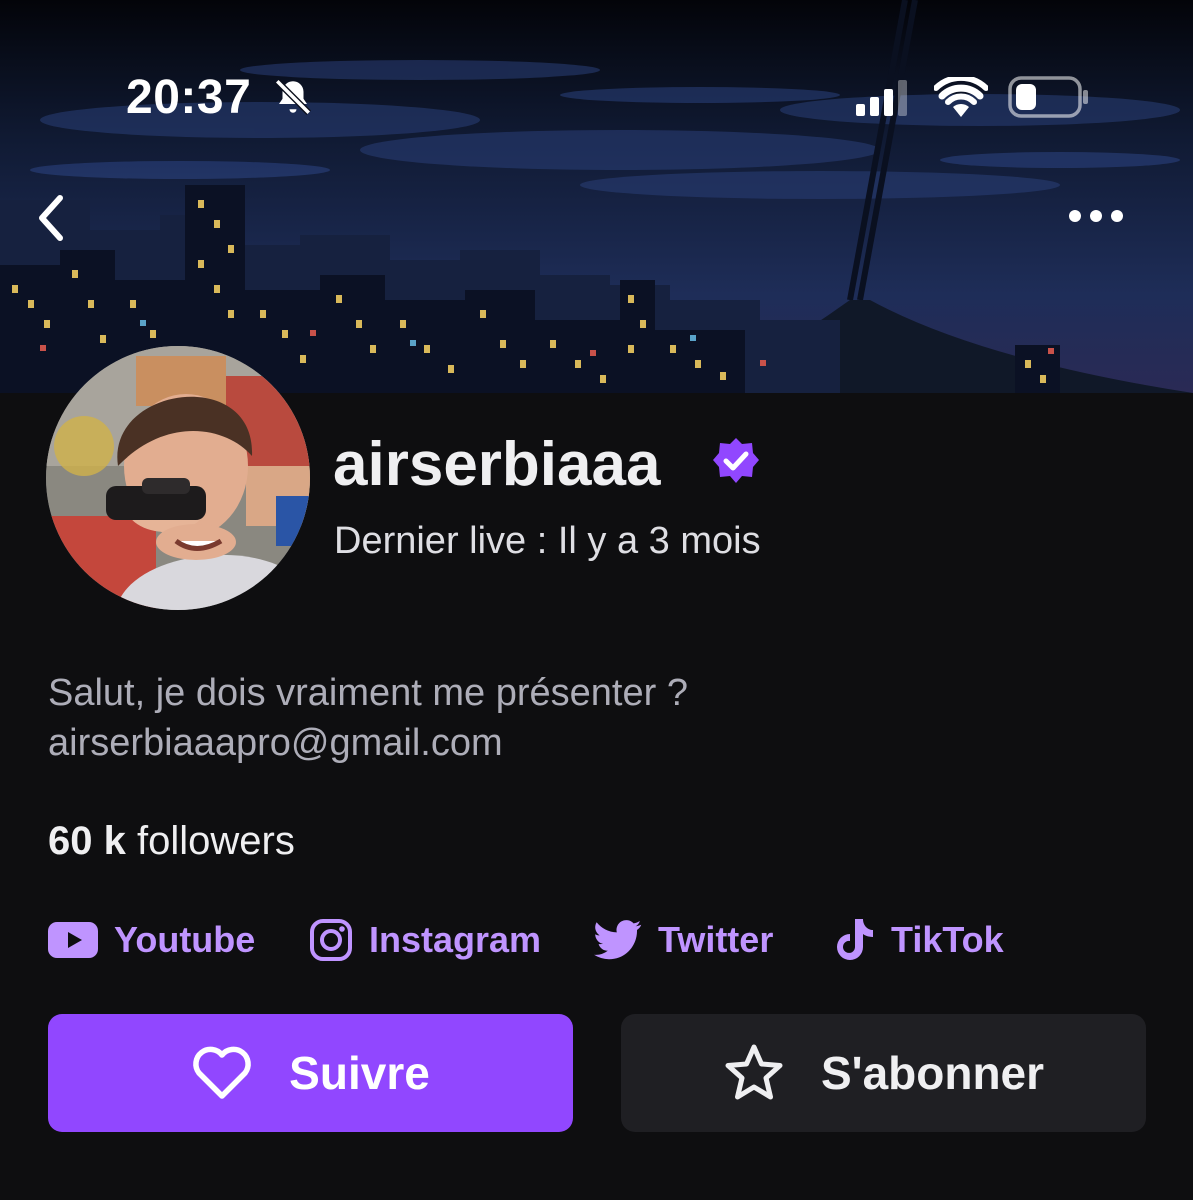 Image resolution: width=1193 pixels, height=1200 pixels. What do you see at coordinates (1106, 233) in the screenshot?
I see `more-options-button` at bounding box center [1106, 233].